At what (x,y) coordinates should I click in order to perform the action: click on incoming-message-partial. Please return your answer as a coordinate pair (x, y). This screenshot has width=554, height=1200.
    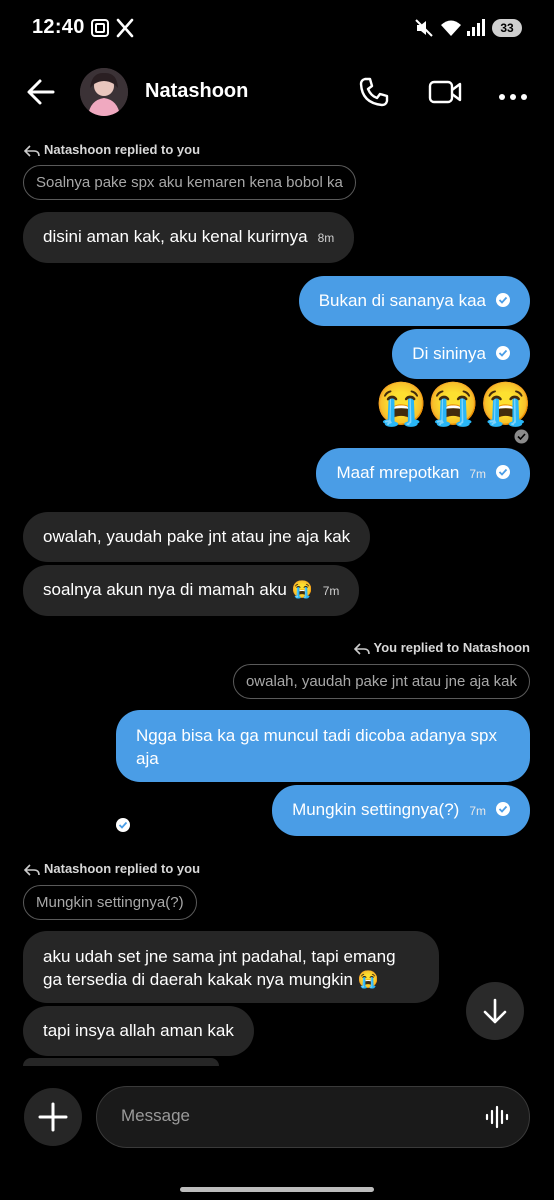
    Looking at the image, I should click on (121, 1062).